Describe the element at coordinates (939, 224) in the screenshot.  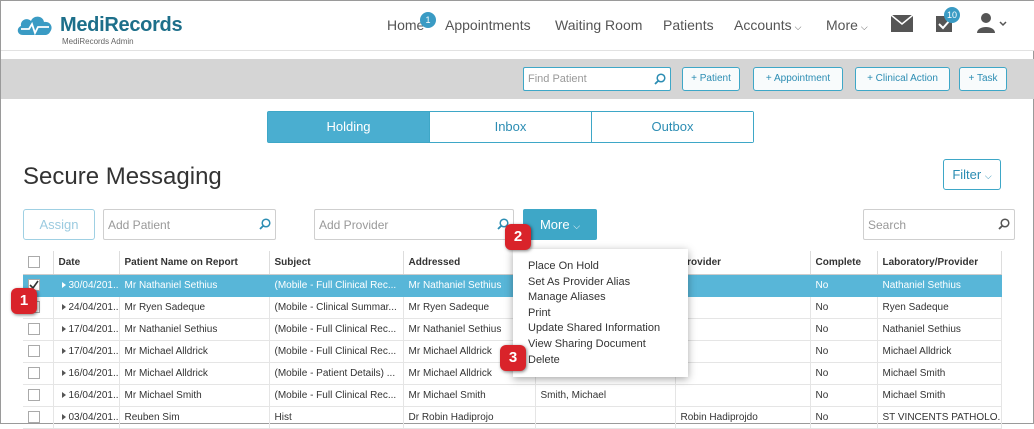
I see `search-messages-input: Search` at that location.